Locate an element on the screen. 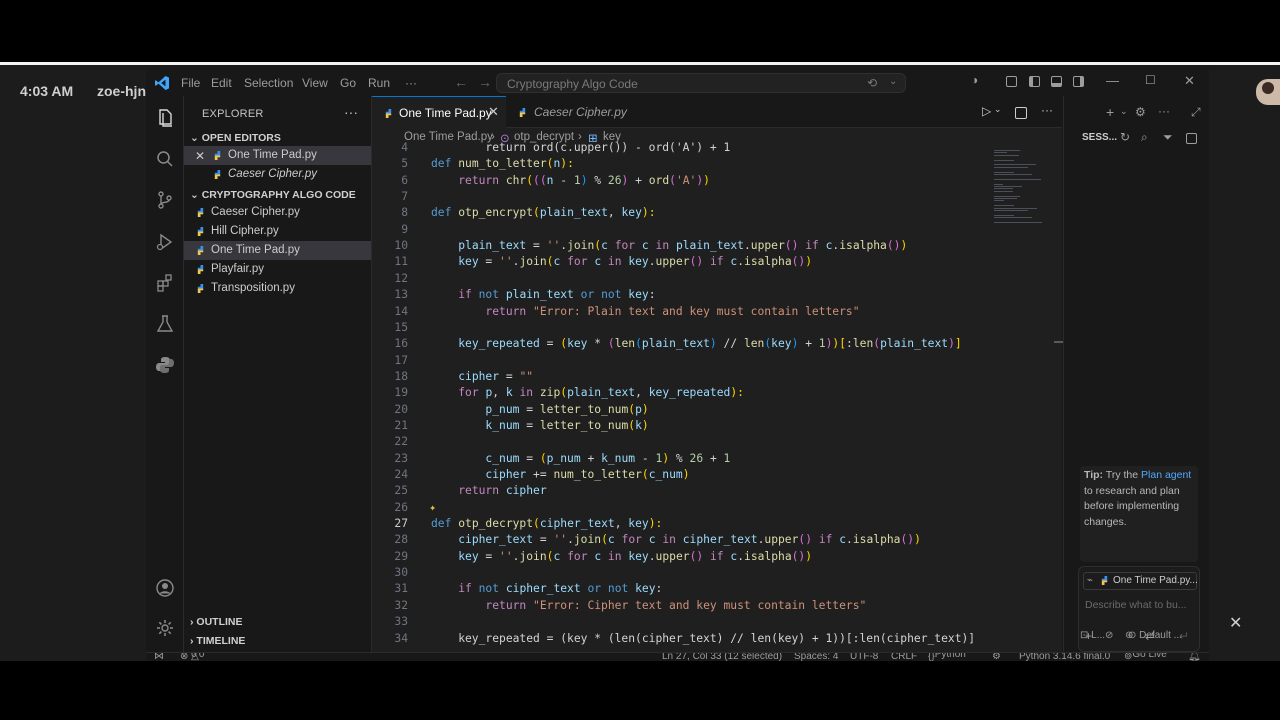 Image resolution: width=1280 pixels, height=720 pixels. command-center: Cryptography Algo Code ⟲ ⌄ is located at coordinates (701, 83).